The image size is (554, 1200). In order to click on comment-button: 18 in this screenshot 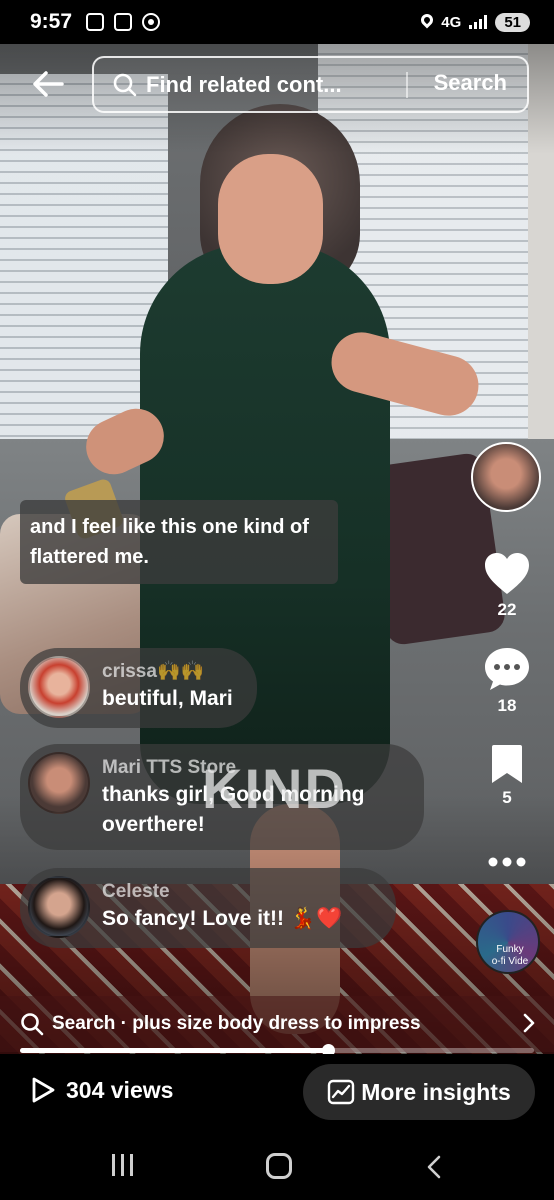, I will do `click(507, 681)`.